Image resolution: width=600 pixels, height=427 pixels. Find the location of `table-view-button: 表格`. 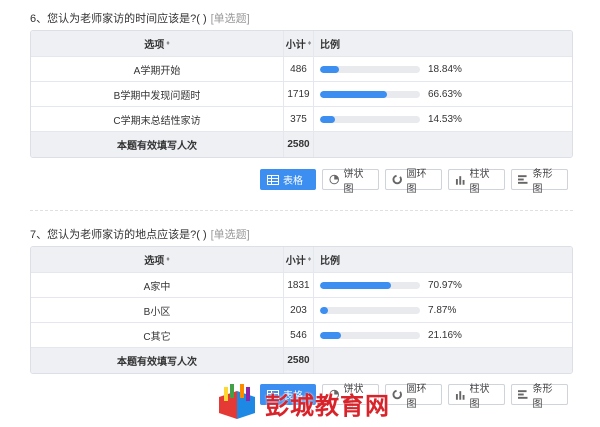

table-view-button: 表格 is located at coordinates (288, 179).